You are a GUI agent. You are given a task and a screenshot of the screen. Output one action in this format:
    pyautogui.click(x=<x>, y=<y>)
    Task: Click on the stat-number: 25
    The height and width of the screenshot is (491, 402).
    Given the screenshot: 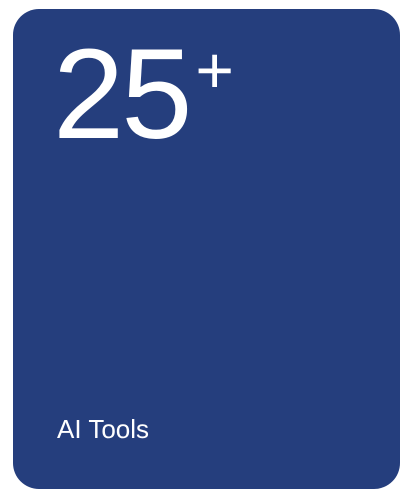 What is the action you would take?
    pyautogui.click(x=122, y=94)
    